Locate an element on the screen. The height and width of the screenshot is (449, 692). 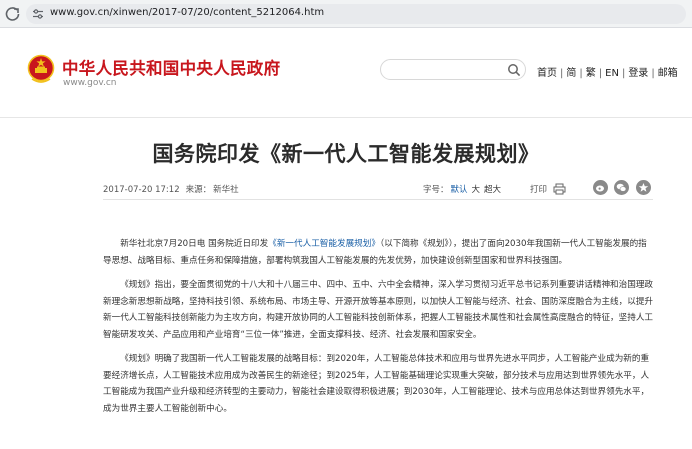
font-size-control: 字号： 默认大超大 is located at coordinates (462, 189).